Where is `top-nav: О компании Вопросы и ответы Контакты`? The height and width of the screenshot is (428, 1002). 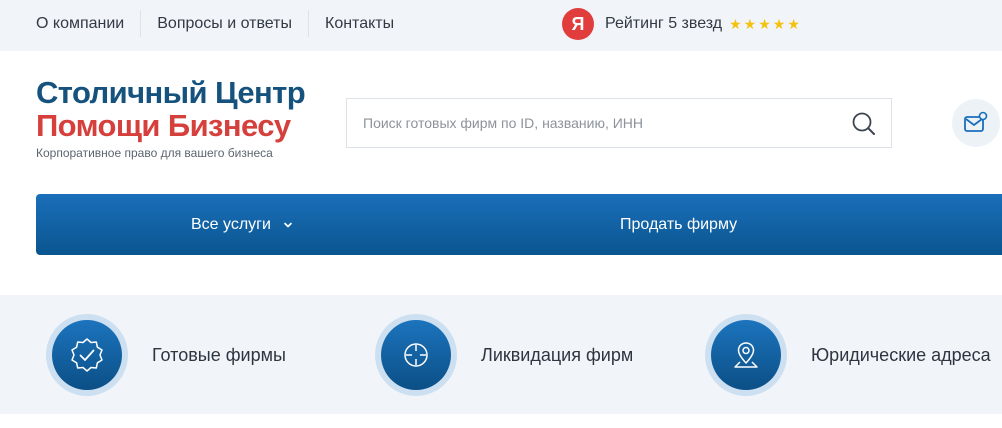 top-nav: О компании Вопросы и ответы Контакты is located at coordinates (215, 23).